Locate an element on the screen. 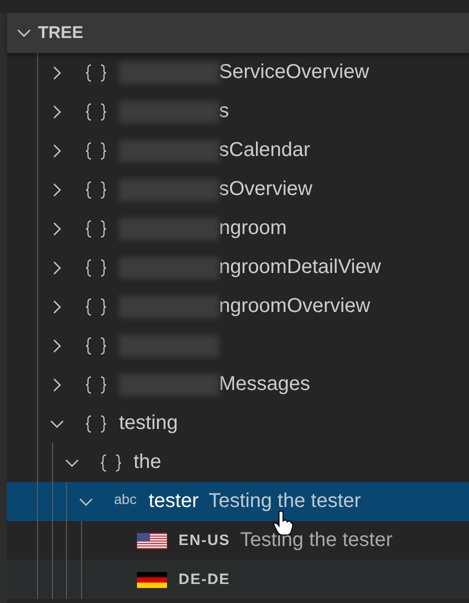  item-label: ngroomDetailView is located at coordinates (300, 267).